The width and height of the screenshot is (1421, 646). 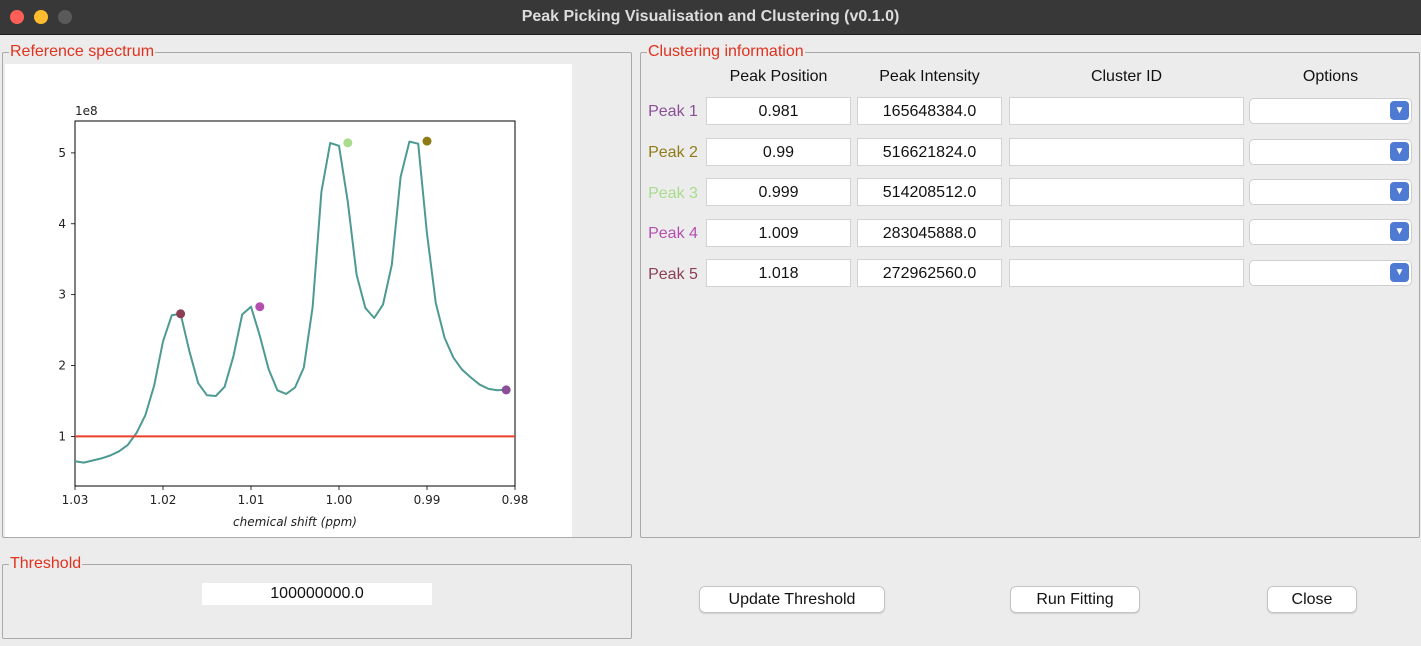 What do you see at coordinates (75, 500) in the screenshot?
I see `x-tick-label: 1.03` at bounding box center [75, 500].